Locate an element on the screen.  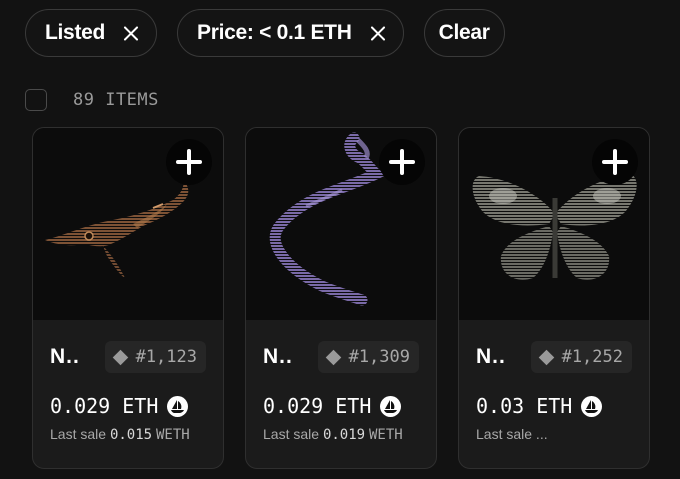
select-all-checkbox is located at coordinates (36, 100).